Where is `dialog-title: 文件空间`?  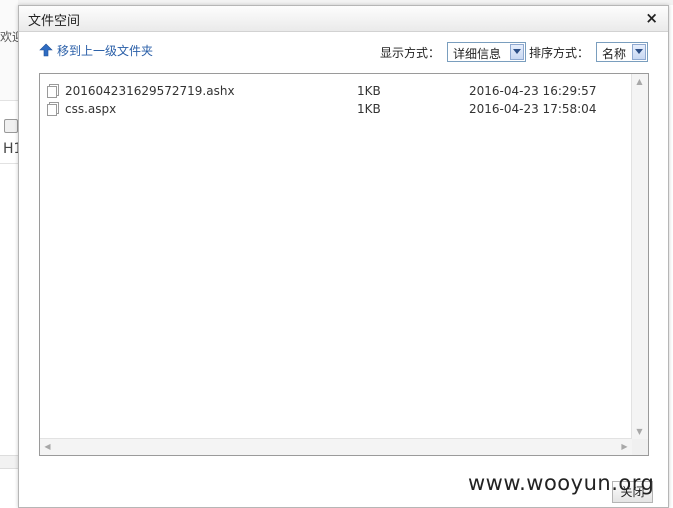 dialog-title: 文件空间 is located at coordinates (54, 21).